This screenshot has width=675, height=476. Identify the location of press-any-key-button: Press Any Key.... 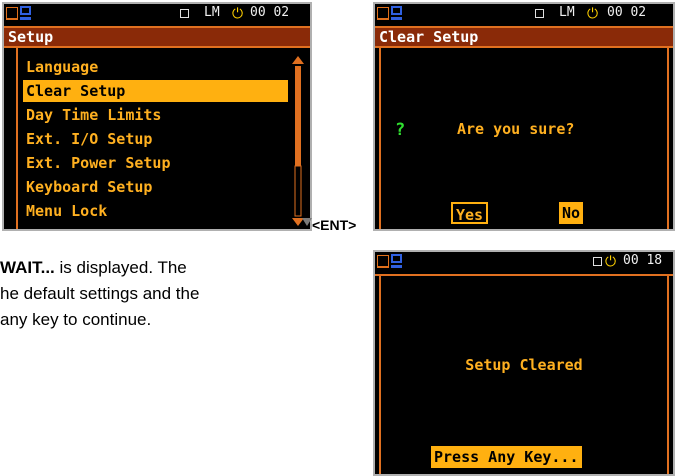
(506, 457).